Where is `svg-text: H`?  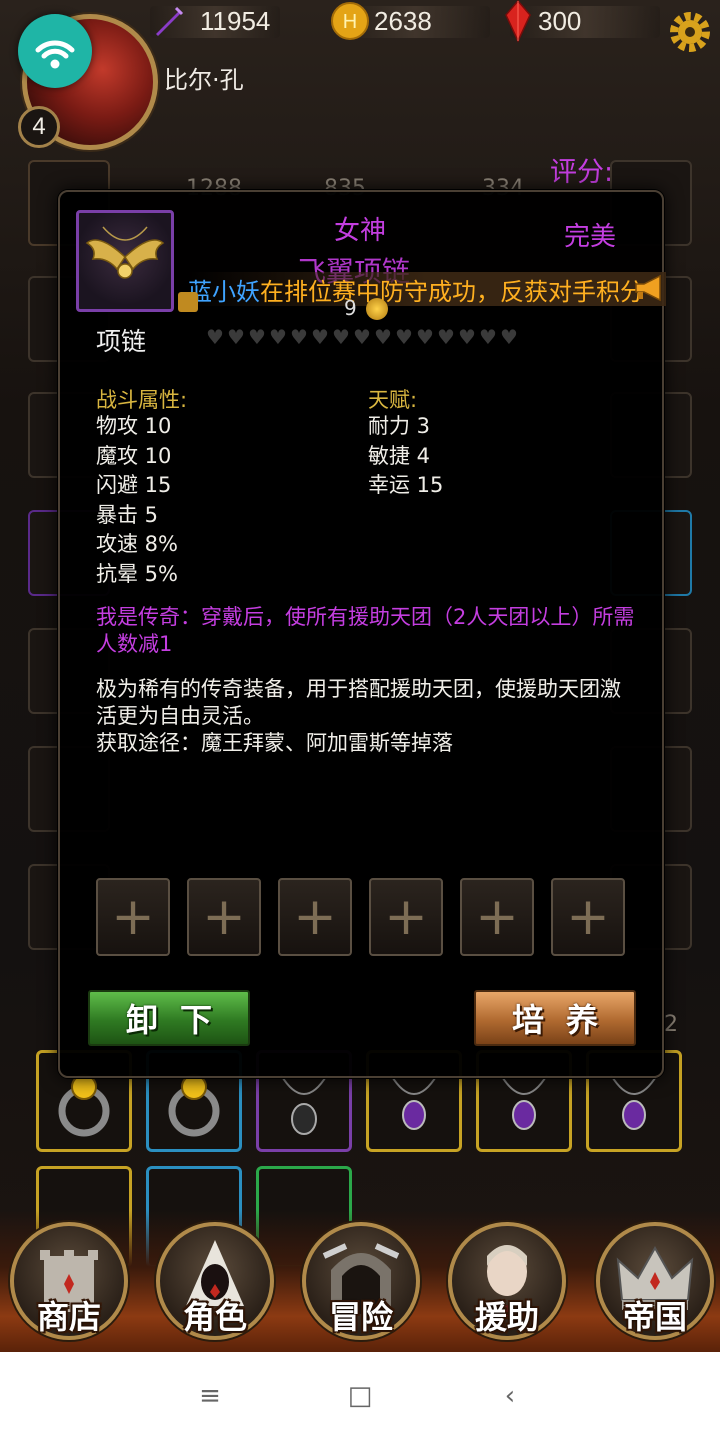 svg-text: H is located at coordinates (350, 22).